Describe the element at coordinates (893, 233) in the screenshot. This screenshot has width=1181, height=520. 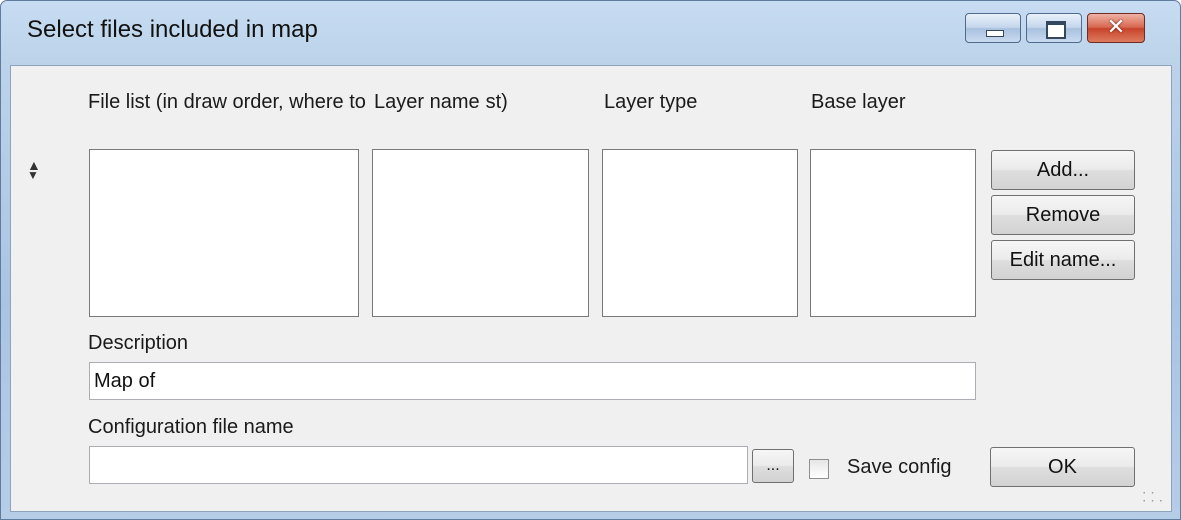
I see `base-layer-list` at that location.